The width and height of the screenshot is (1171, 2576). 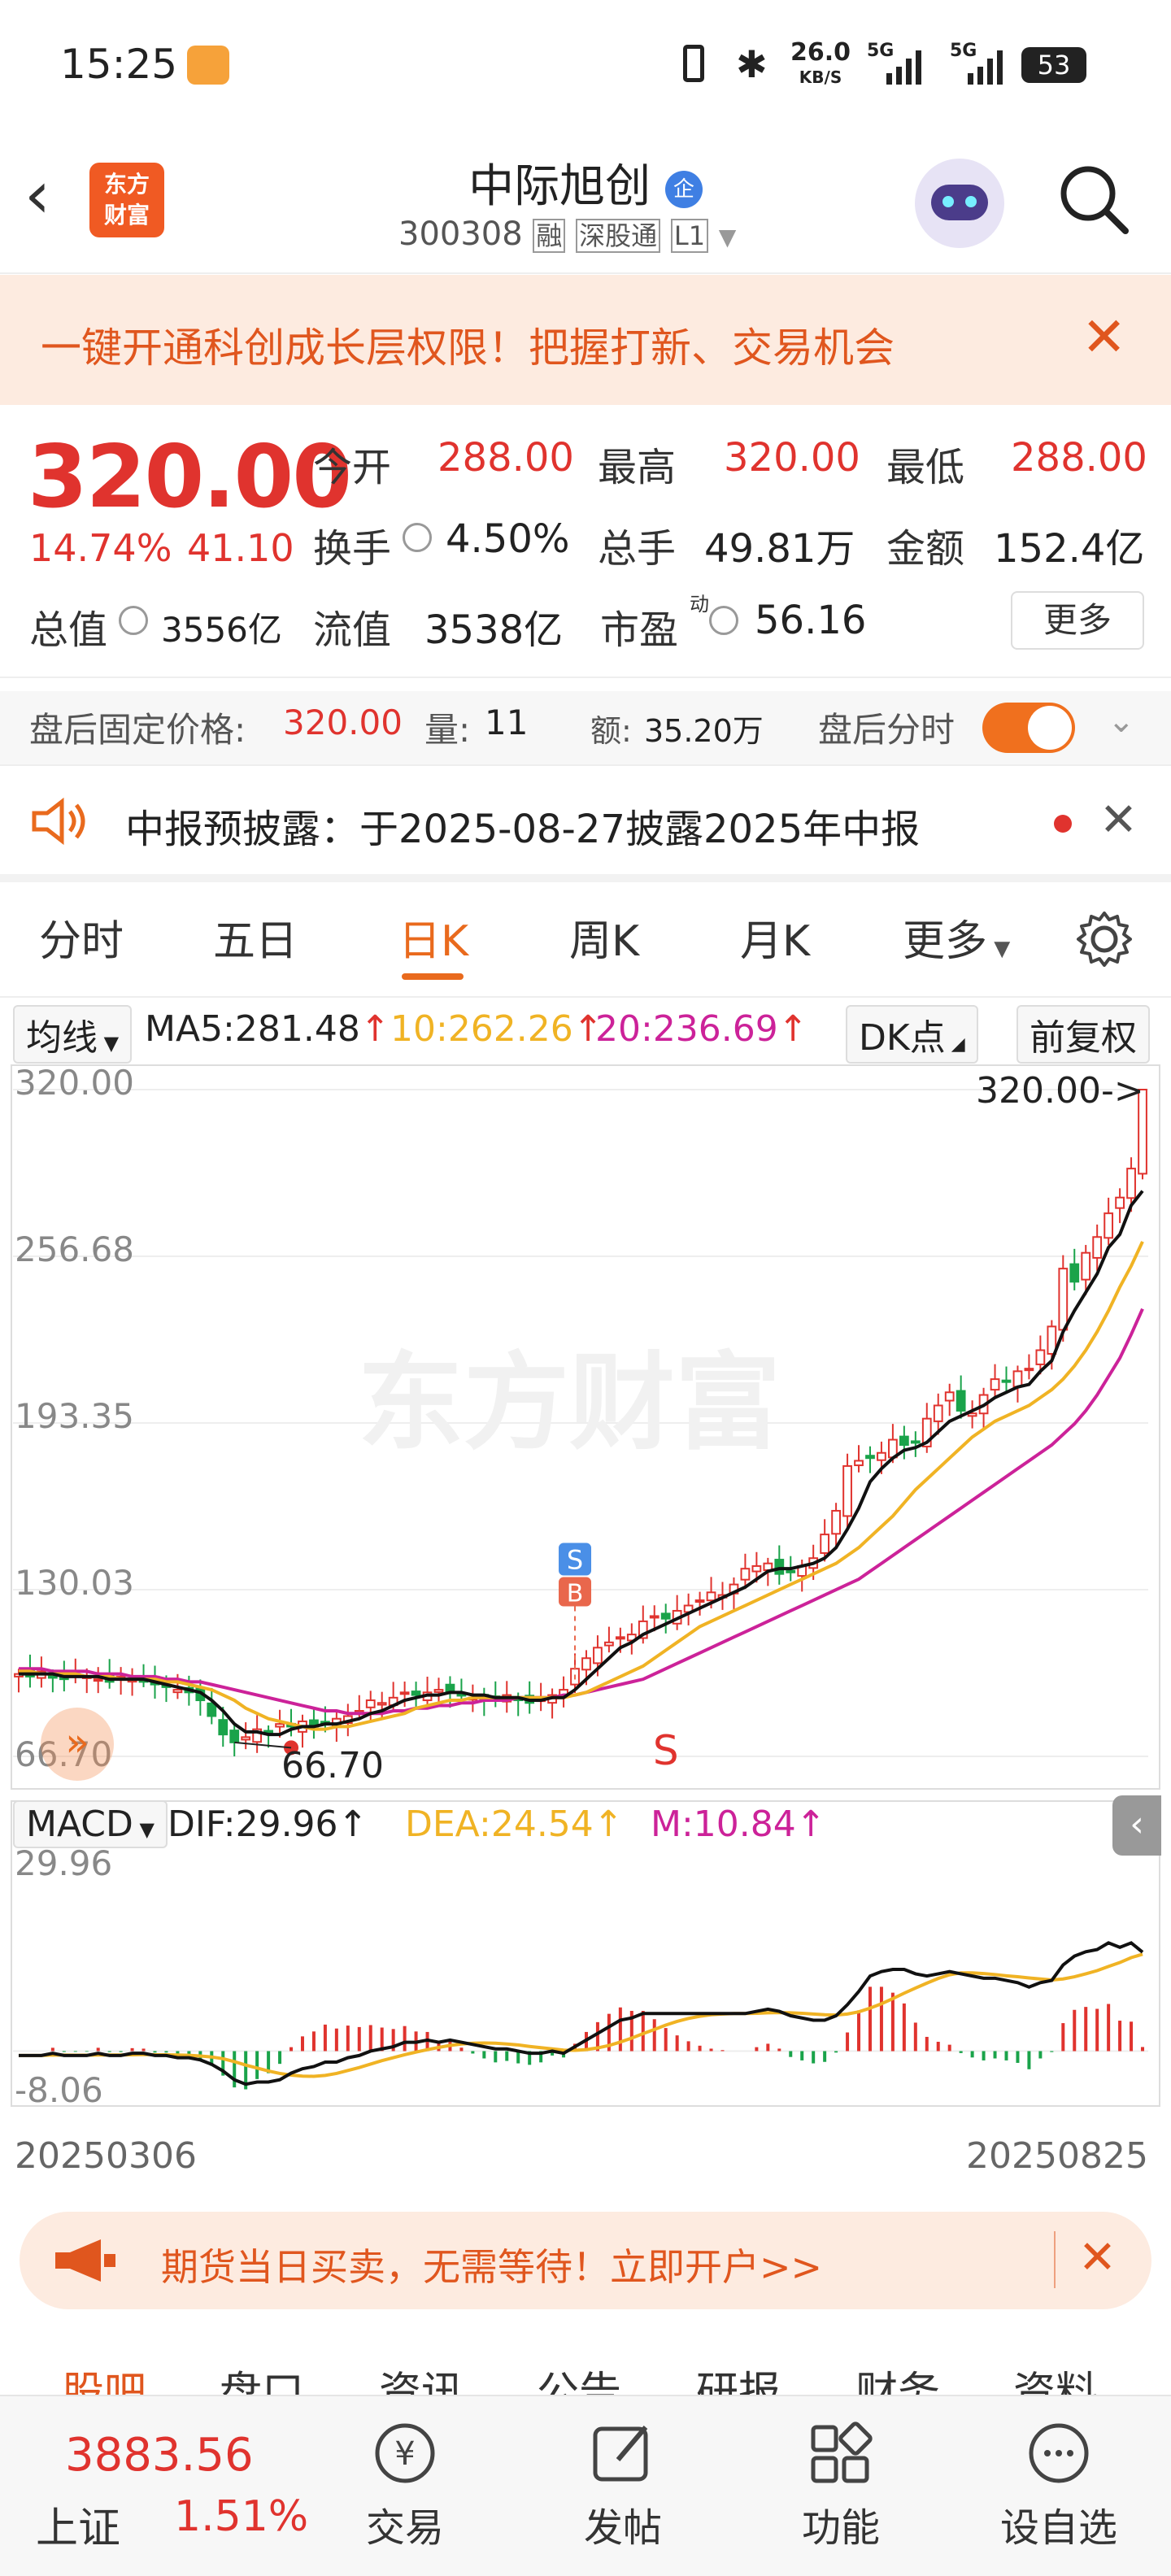 I want to click on dea-legend: DEA:24.54↑, so click(x=514, y=1825).